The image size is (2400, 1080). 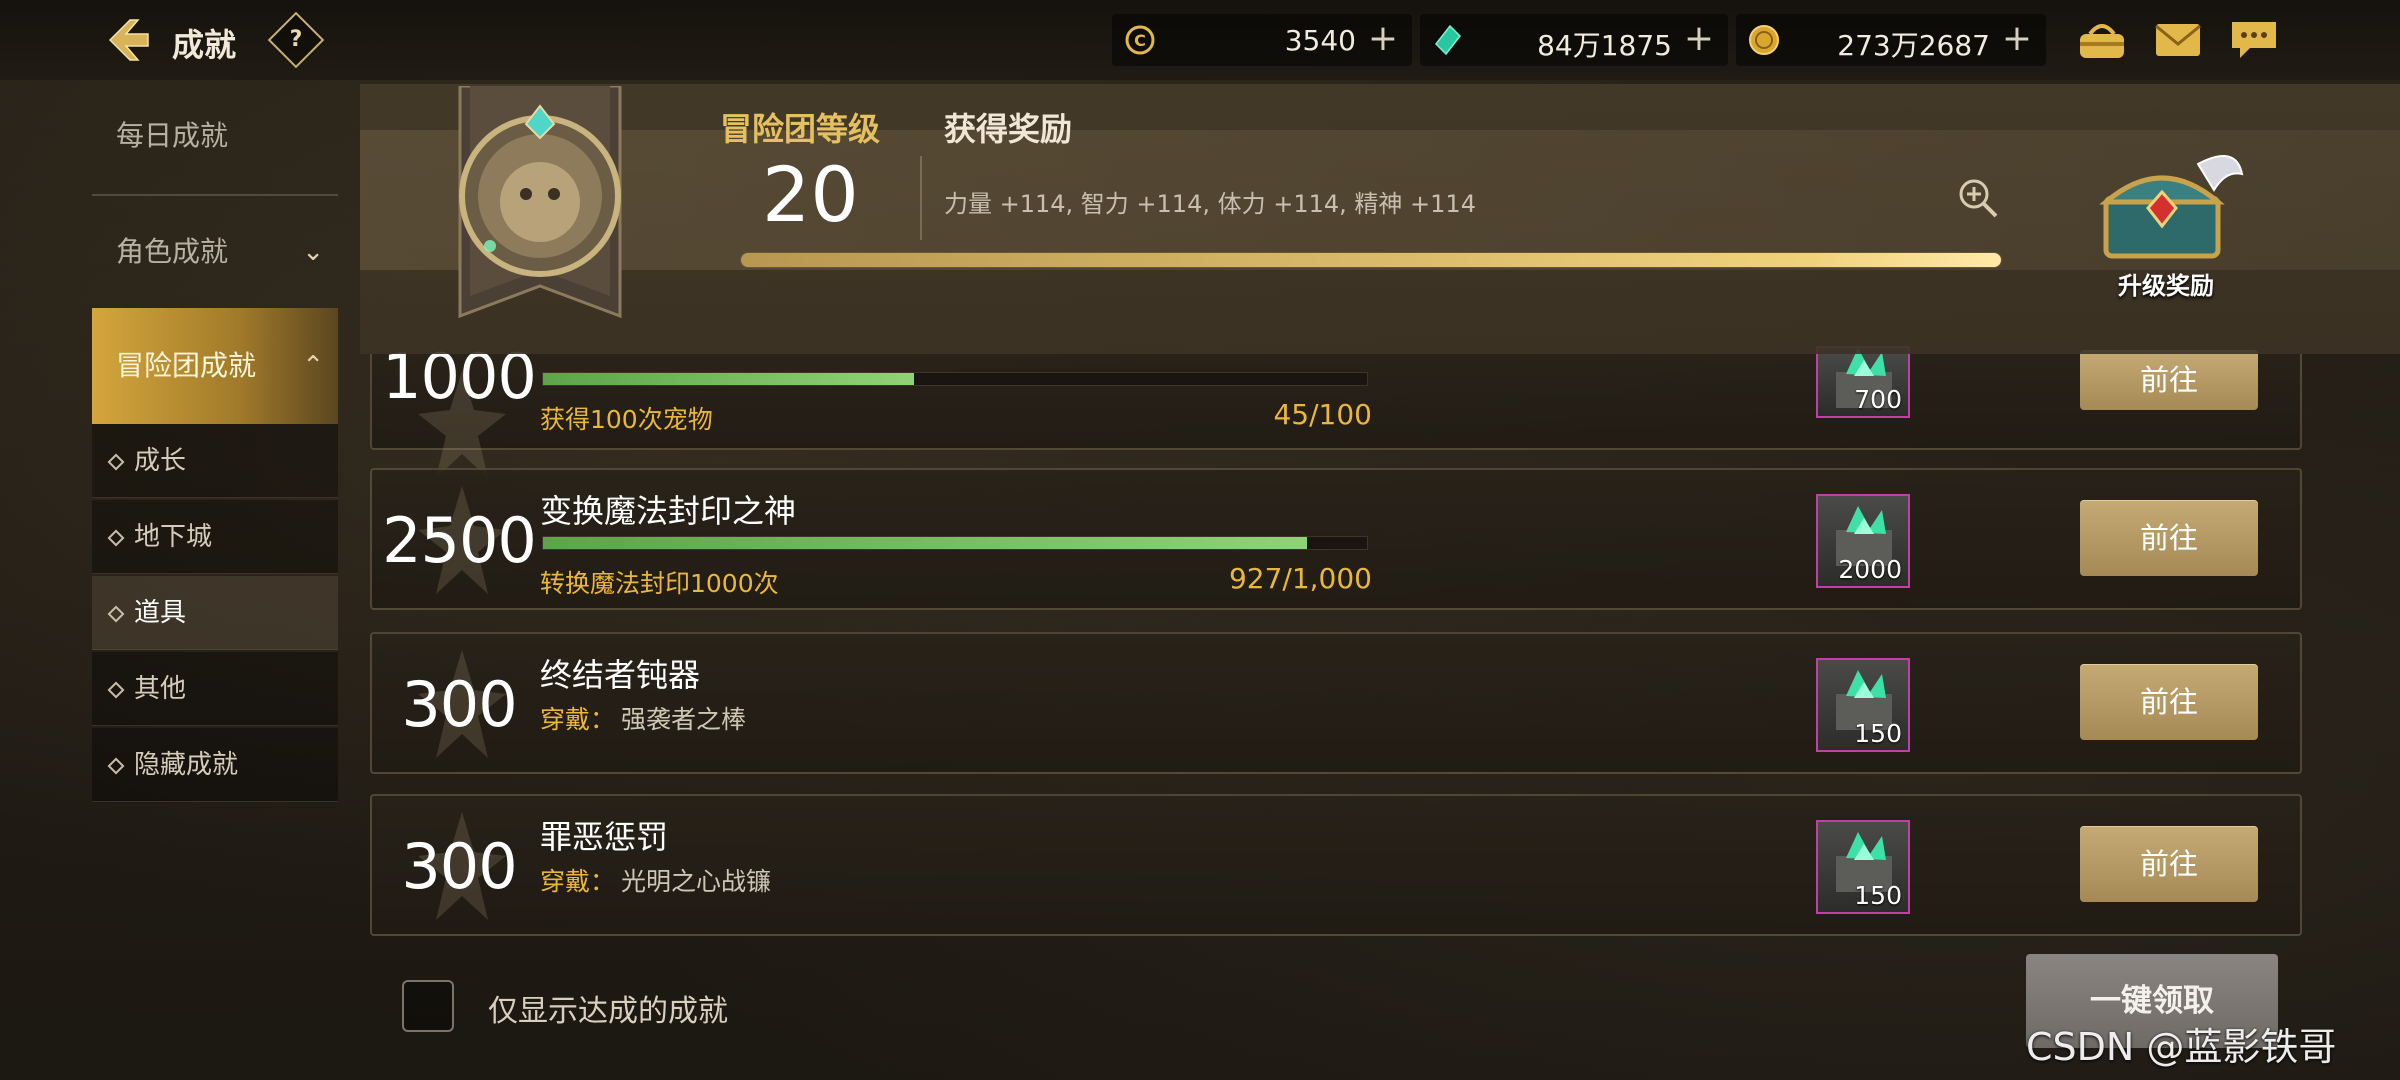 I want to click on sidebar-item-label: 道具, so click(x=160, y=613).